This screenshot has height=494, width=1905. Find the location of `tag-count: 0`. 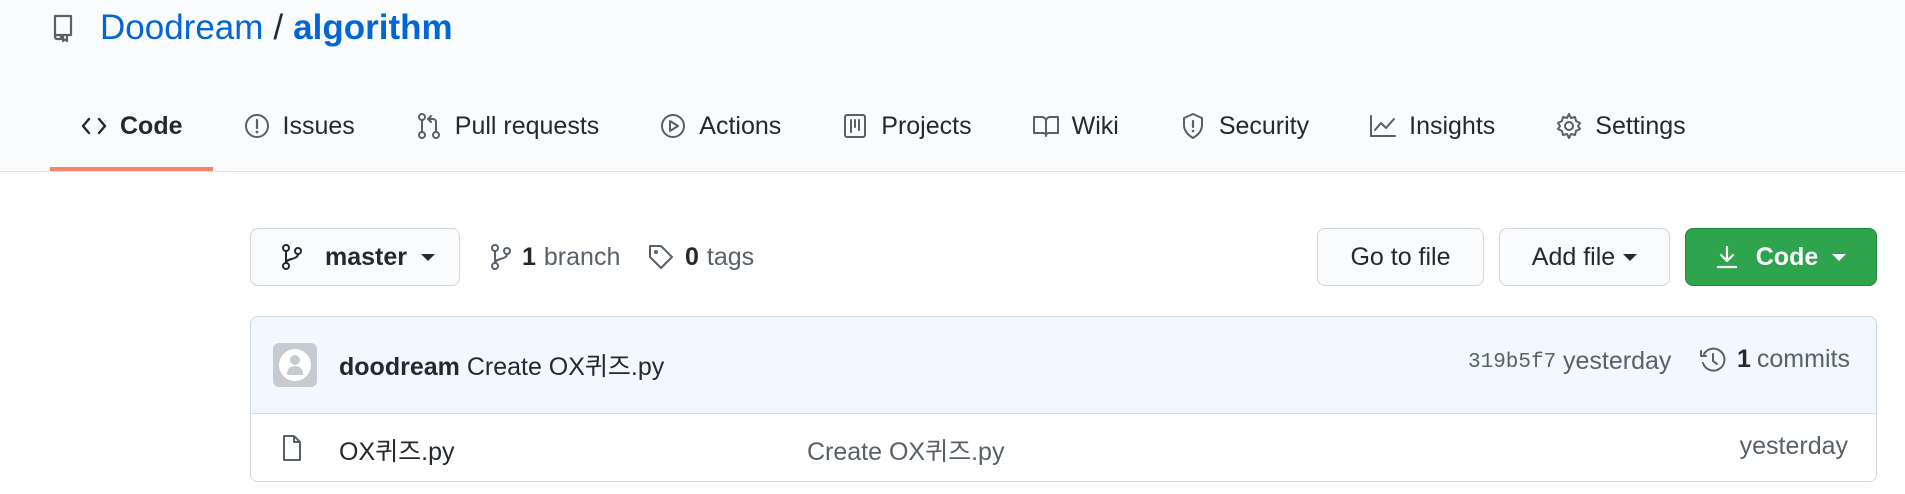

tag-count: 0 is located at coordinates (692, 256).